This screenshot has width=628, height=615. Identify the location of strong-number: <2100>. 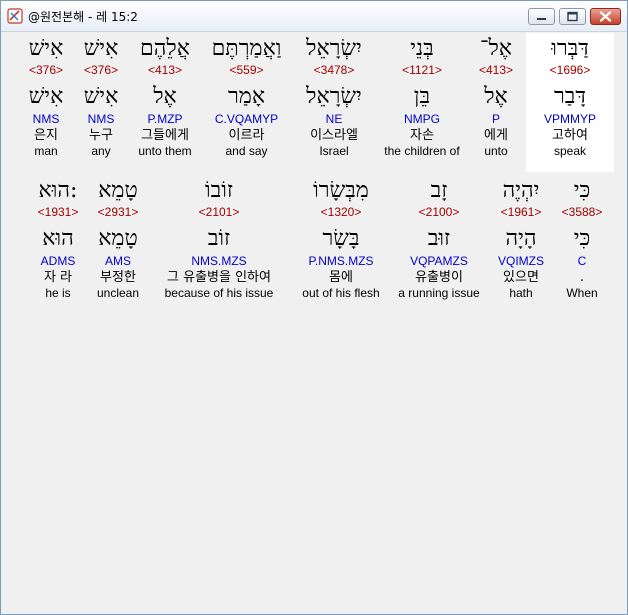
(439, 212).